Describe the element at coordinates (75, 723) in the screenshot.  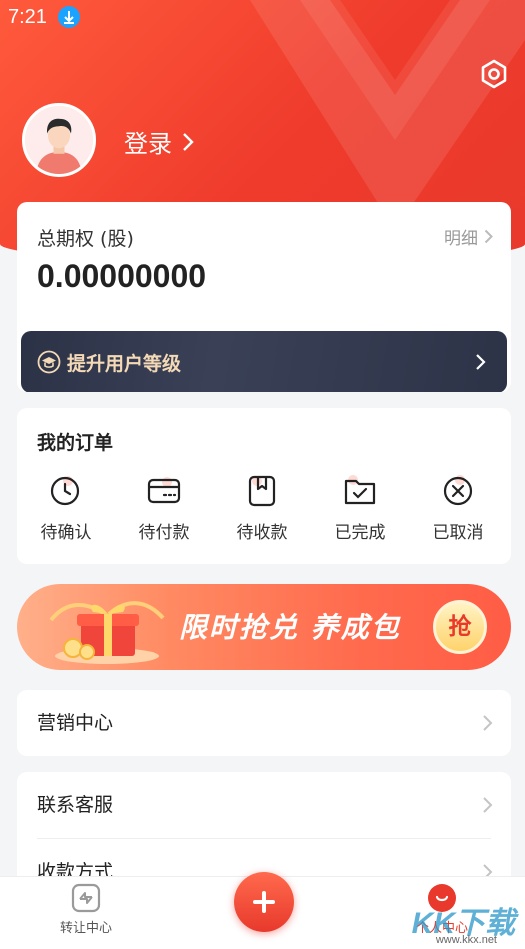
I see `menu-item-label: 营销中心` at that location.